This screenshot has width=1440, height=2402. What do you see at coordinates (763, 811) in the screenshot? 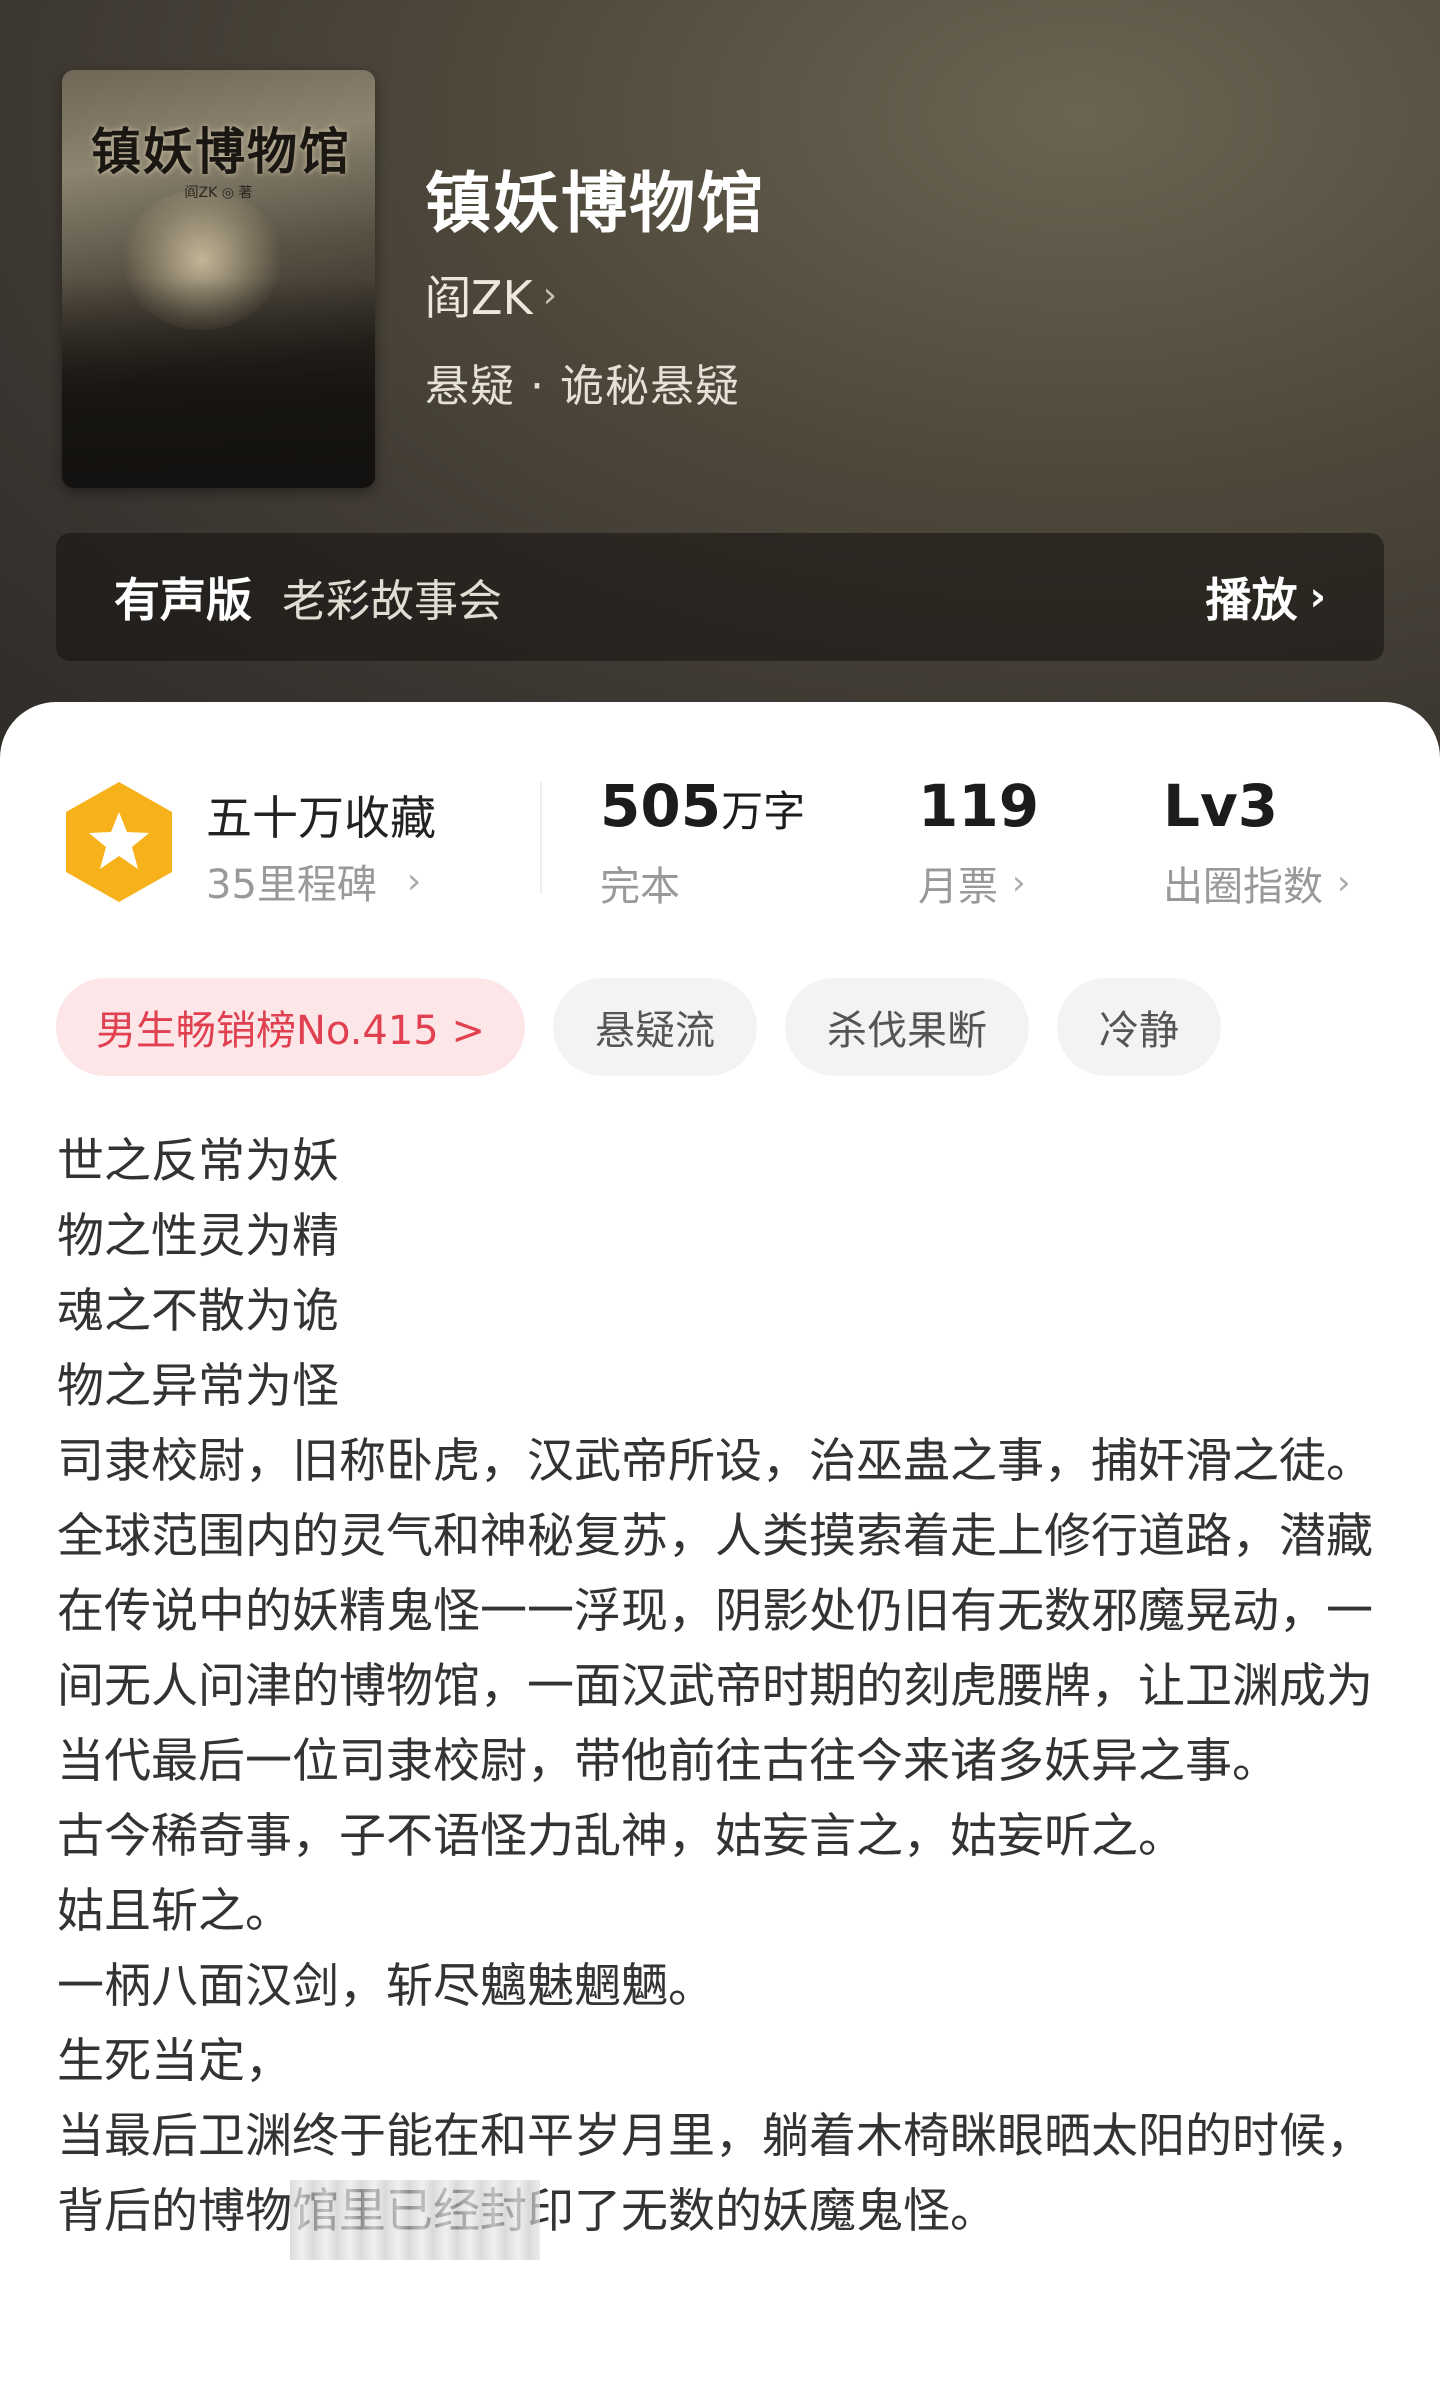
I see `word-count-unit: 万字` at bounding box center [763, 811].